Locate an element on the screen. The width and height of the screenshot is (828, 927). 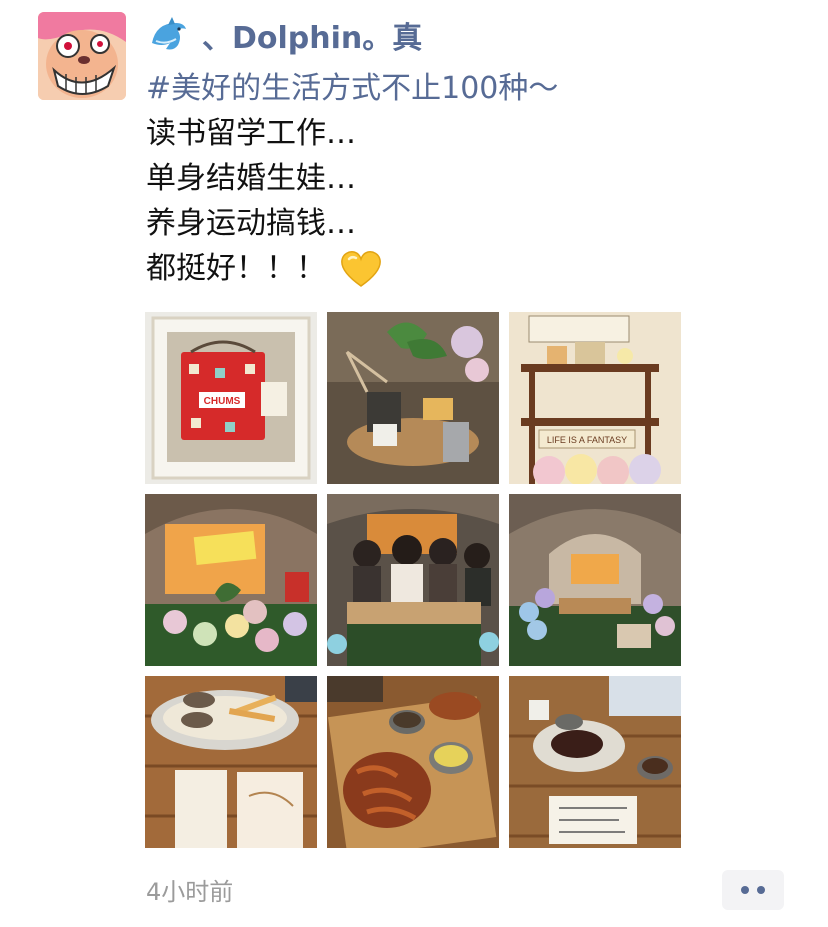
snack-plates-photo is located at coordinates (595, 762).